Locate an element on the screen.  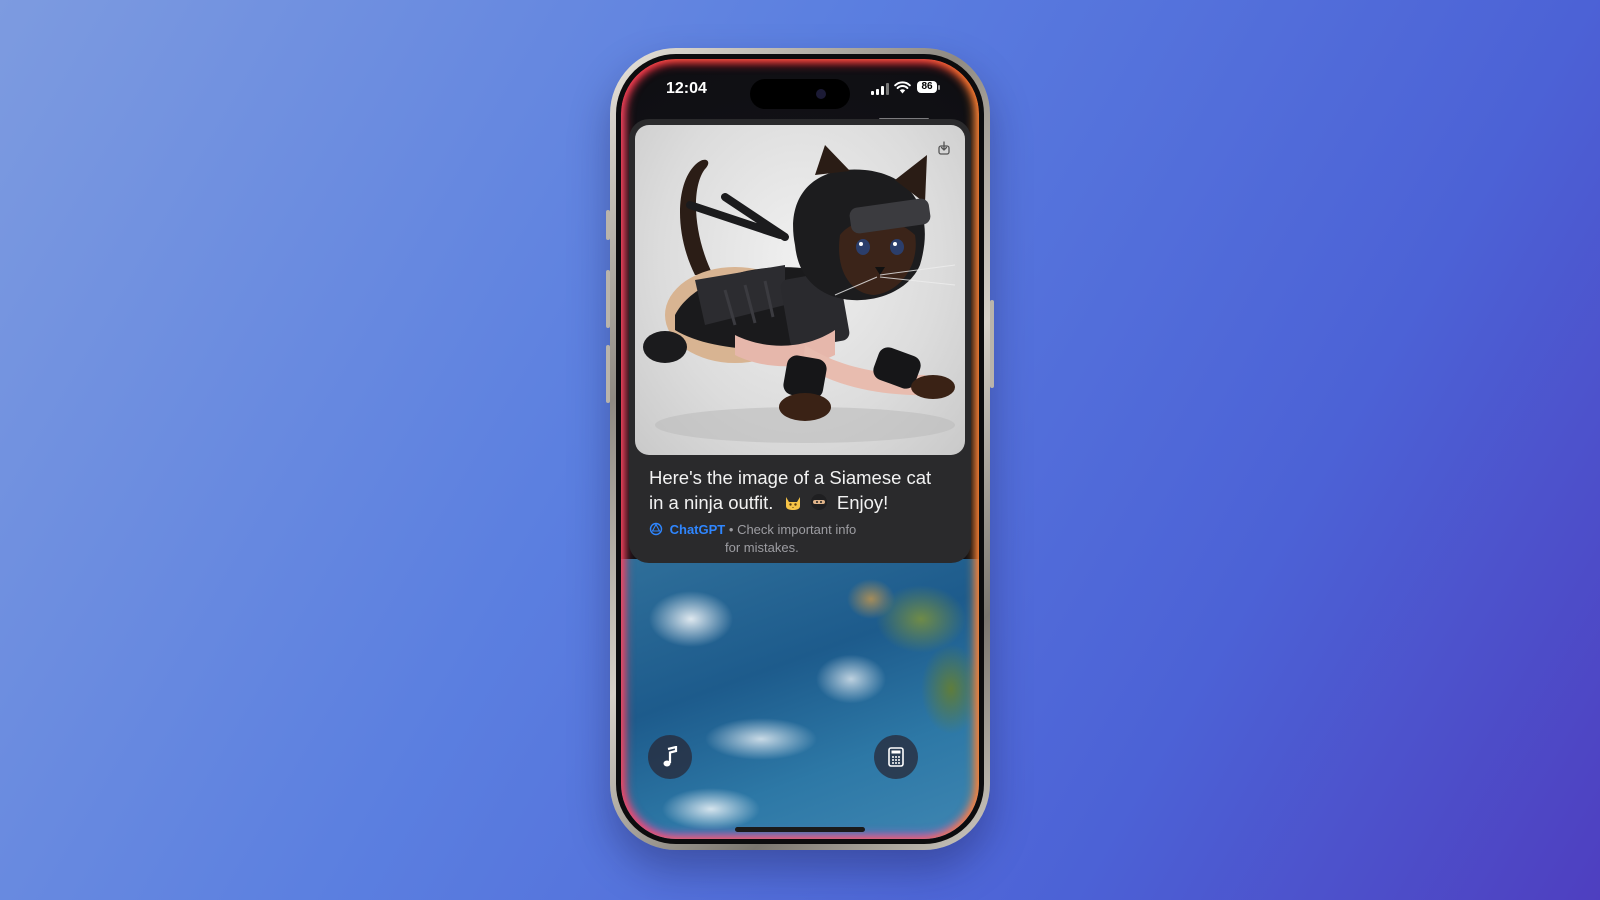
cat-face-emoji is located at coordinates (792, 503).